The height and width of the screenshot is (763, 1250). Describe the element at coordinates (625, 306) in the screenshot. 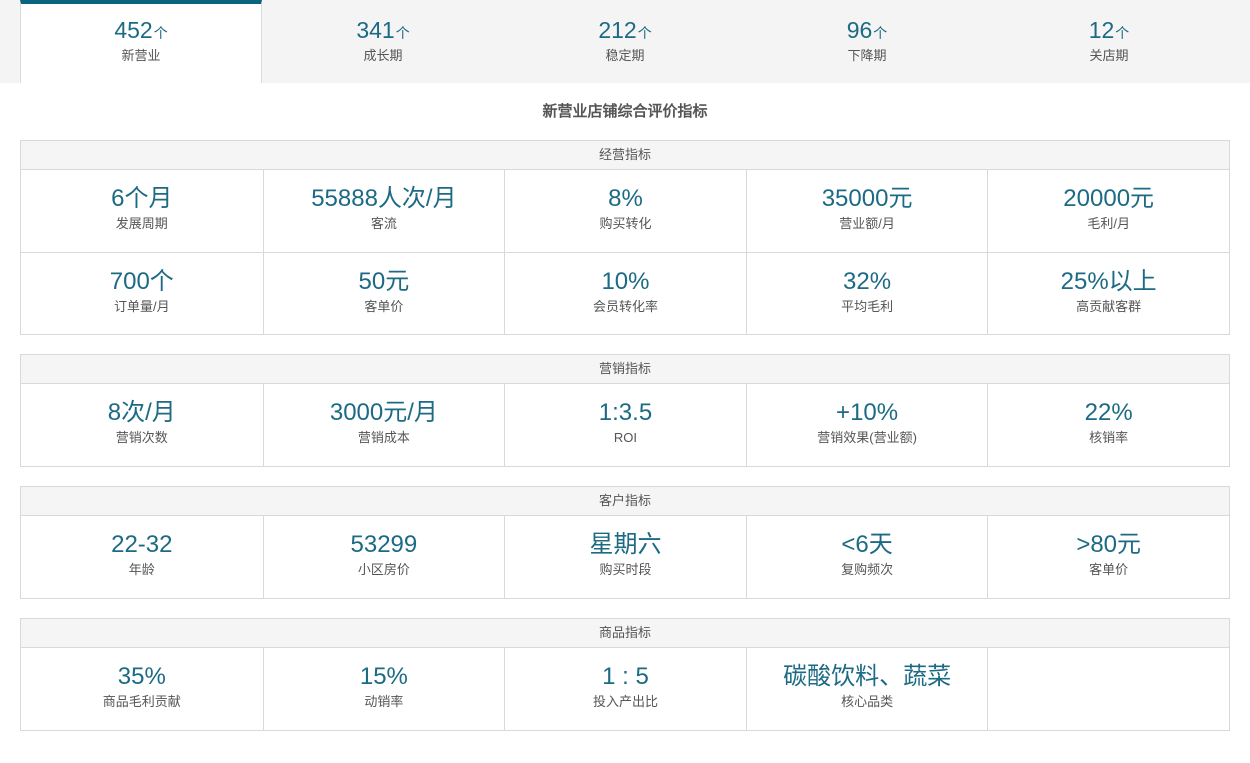

I see `metric-label: 会员转化率` at that location.